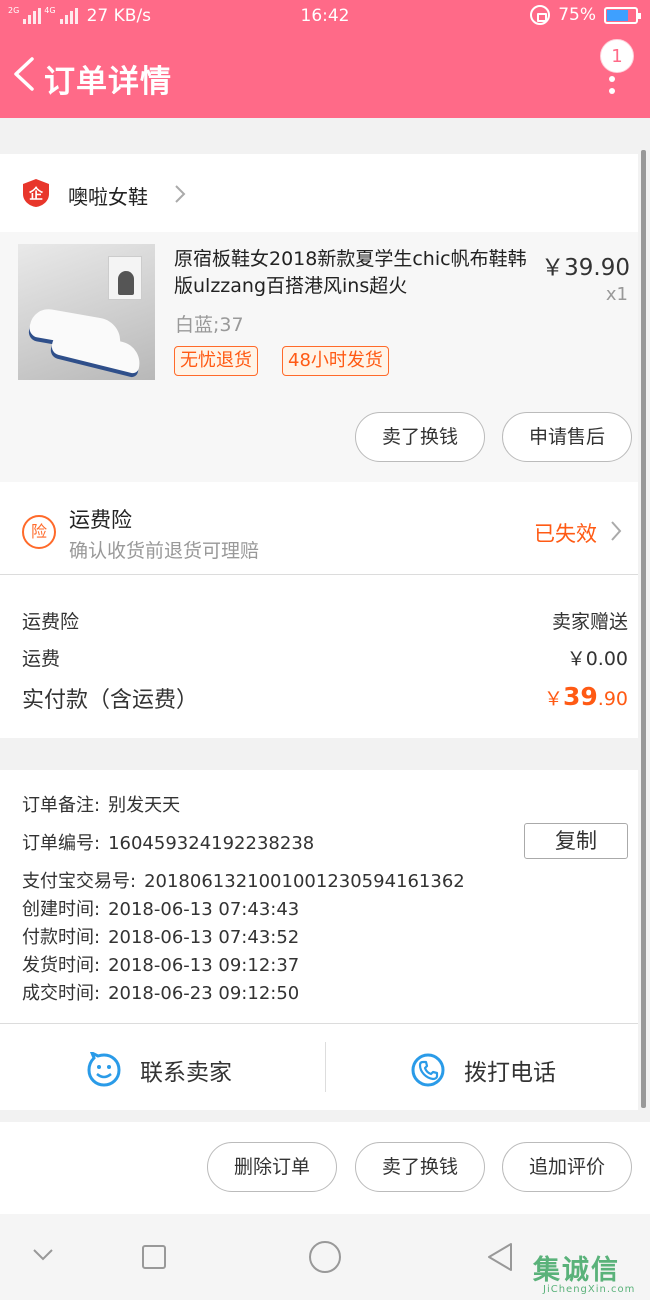  What do you see at coordinates (51, 622) in the screenshot?
I see `fee-label: 运费险` at bounding box center [51, 622].